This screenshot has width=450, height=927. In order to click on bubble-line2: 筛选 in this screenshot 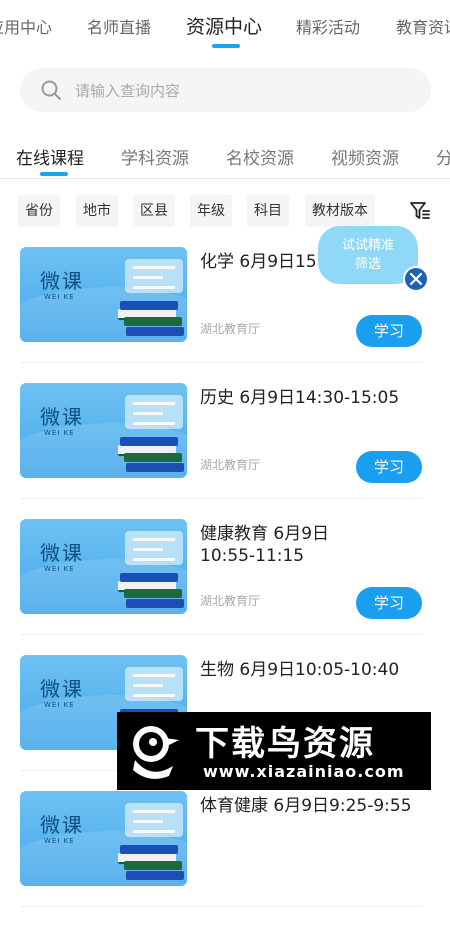, I will do `click(367, 264)`.